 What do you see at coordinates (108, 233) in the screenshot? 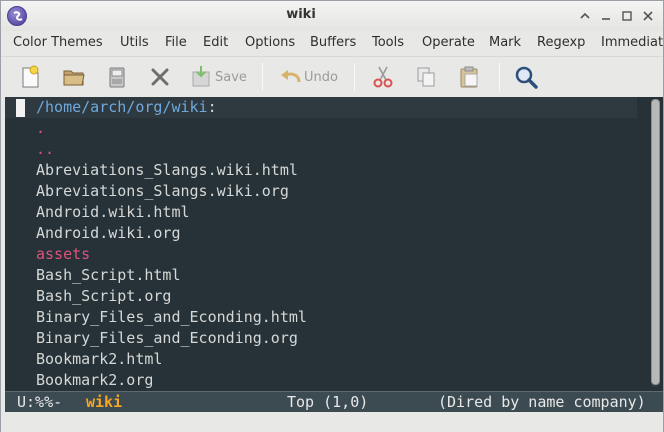
I see `dired-entry: Android.wiki.org` at bounding box center [108, 233].